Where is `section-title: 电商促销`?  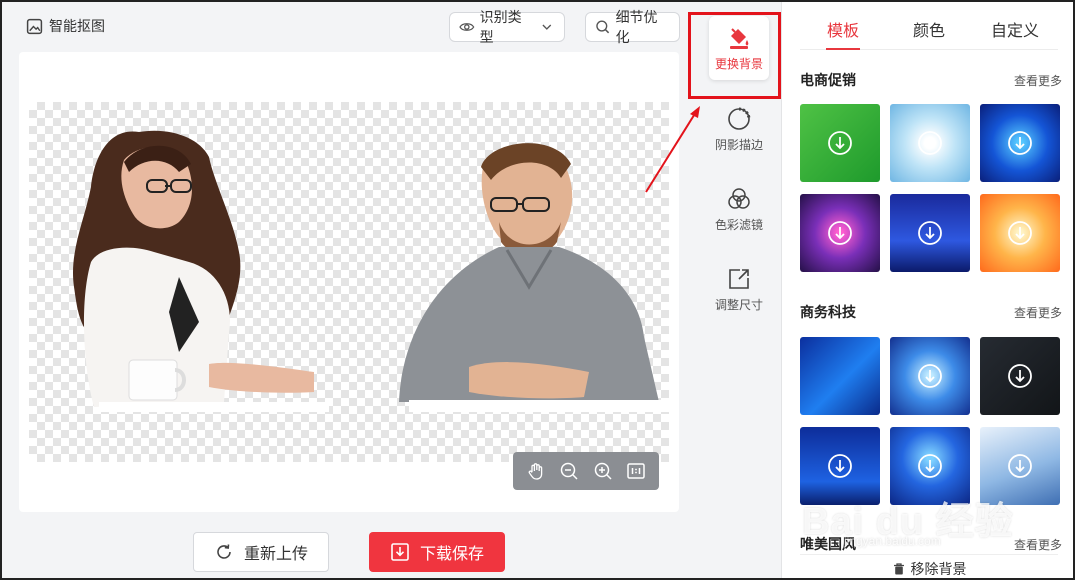 section-title: 电商促销 is located at coordinates (828, 80).